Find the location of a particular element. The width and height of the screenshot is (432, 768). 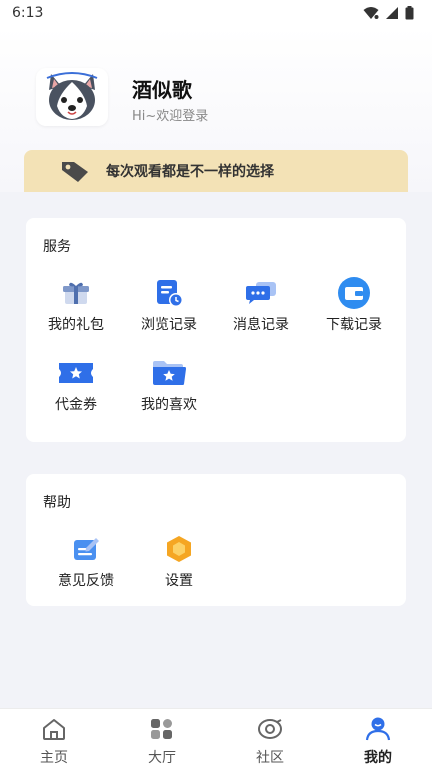

service-label: 浏览记录 is located at coordinates (169, 325).